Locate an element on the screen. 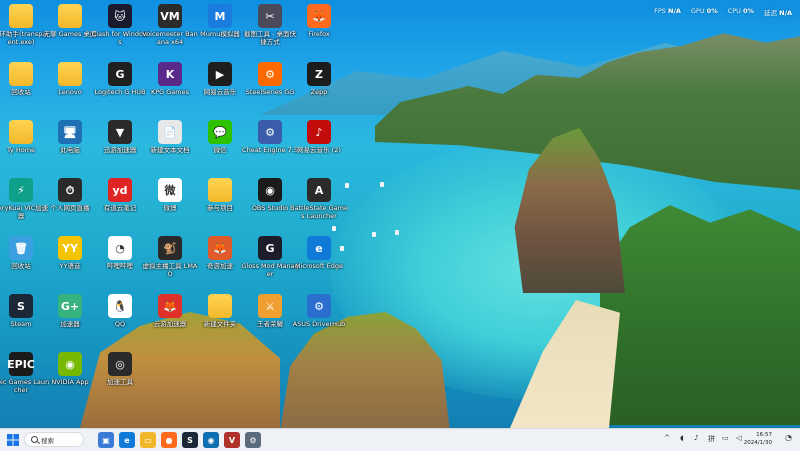  headset-icon: ◖ is located at coordinates (682, 438).